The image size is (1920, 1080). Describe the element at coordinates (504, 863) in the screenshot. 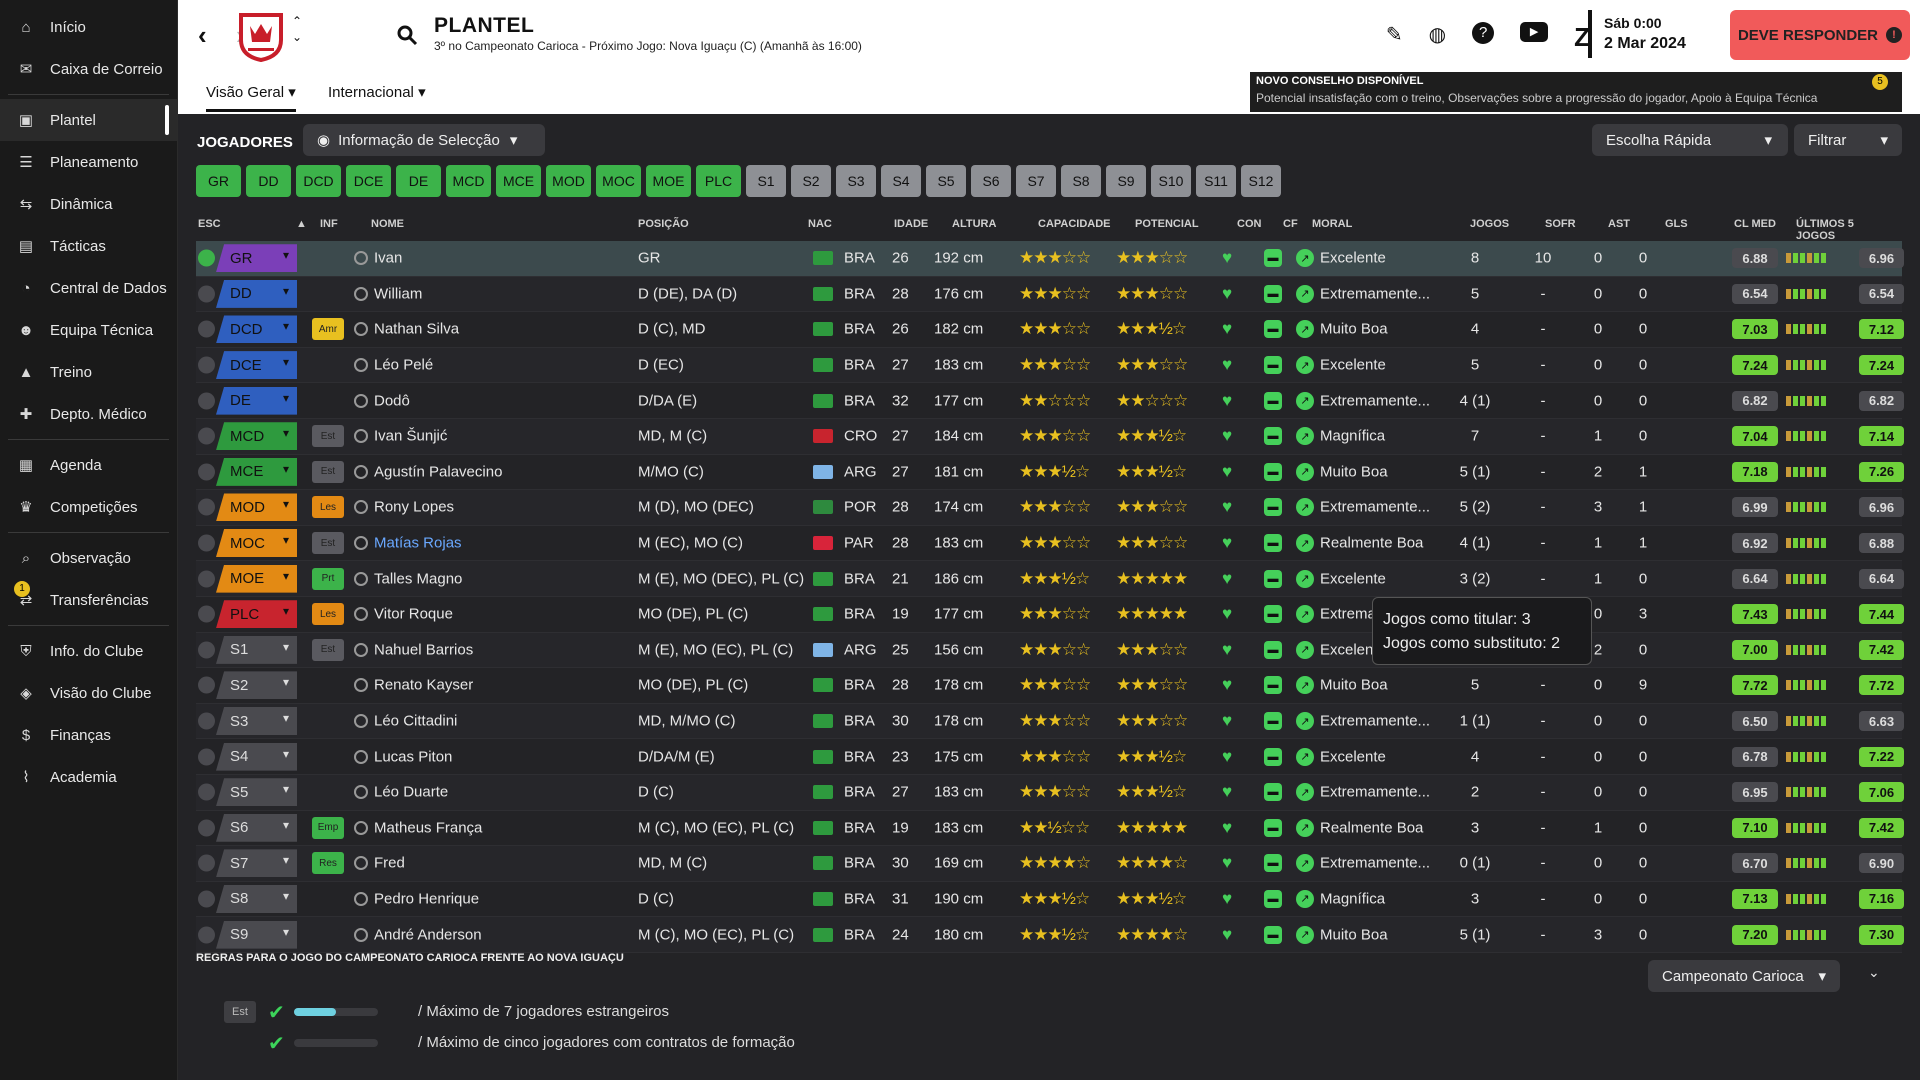

I see `player-name: Fred` at that location.